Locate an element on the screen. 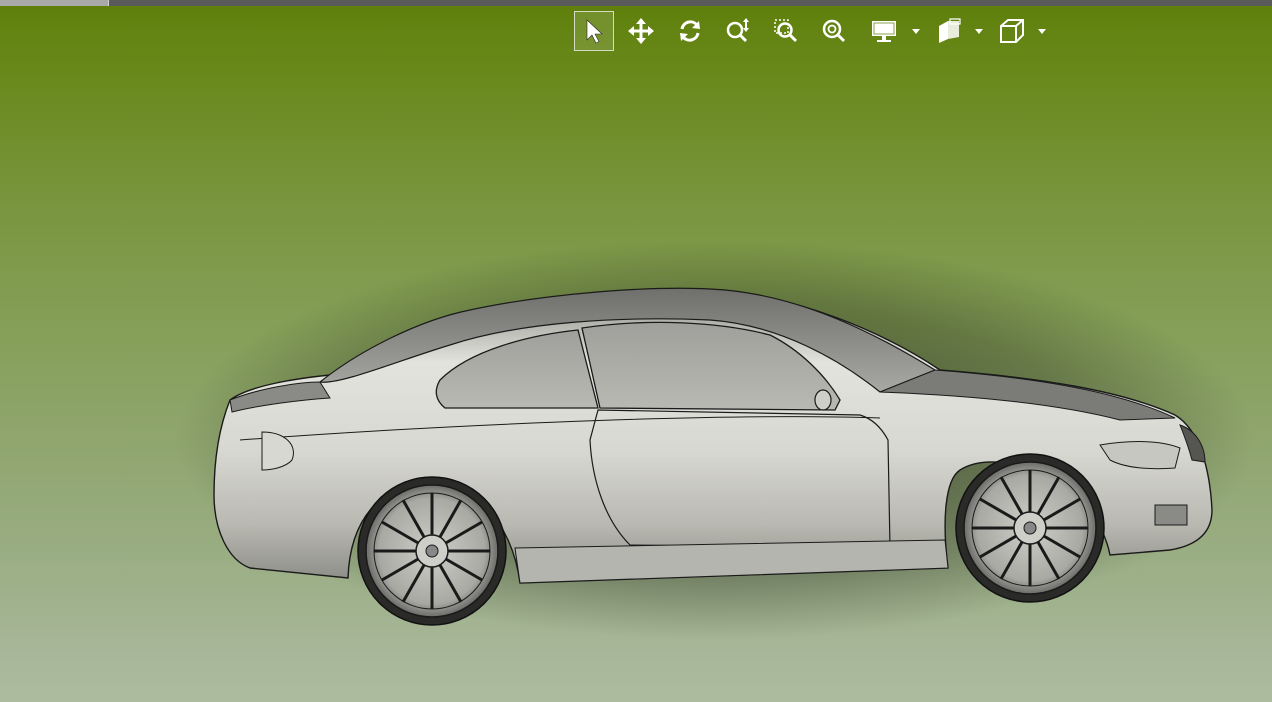 The width and height of the screenshot is (1272, 702). zoom-tool-button is located at coordinates (738, 31).